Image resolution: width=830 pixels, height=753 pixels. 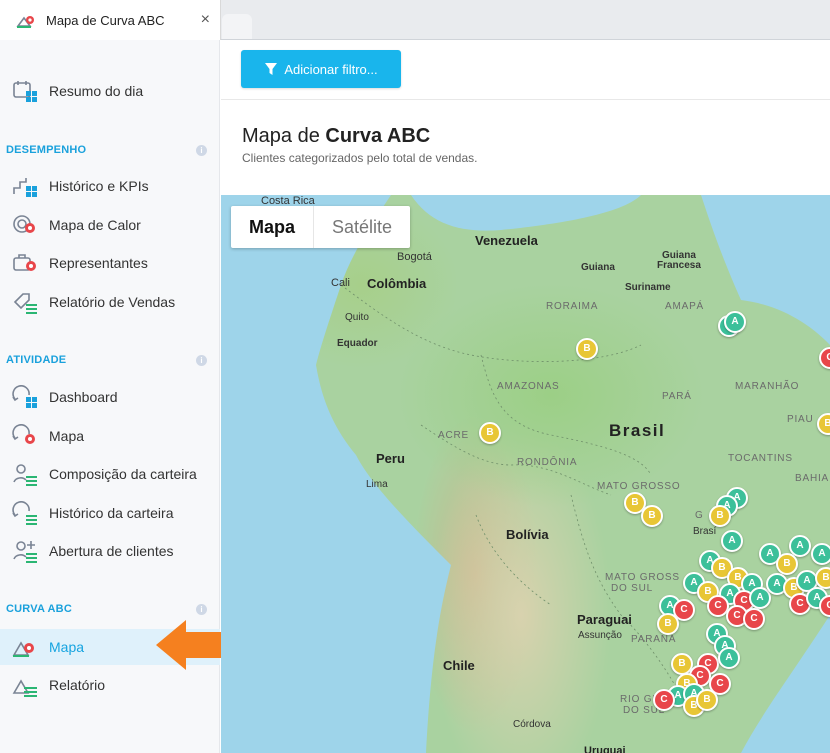 What do you see at coordinates (96, 91) in the screenshot?
I see `sidebar-item-label: Resumo do dia` at bounding box center [96, 91].